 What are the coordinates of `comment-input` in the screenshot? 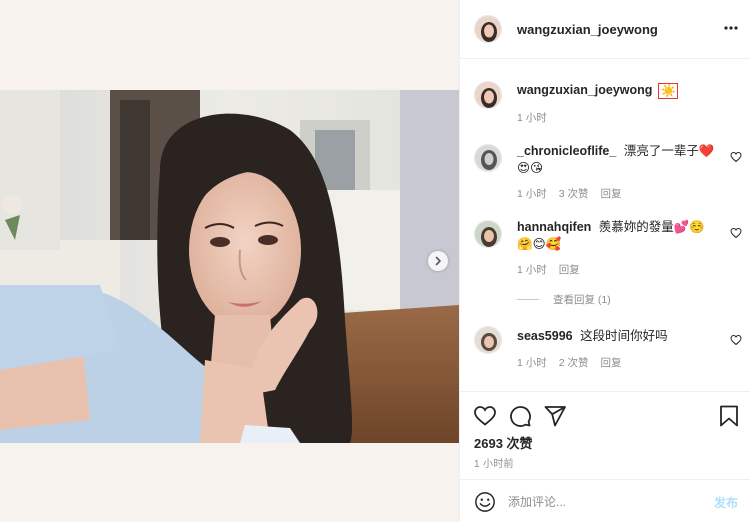 It's located at (603, 502).